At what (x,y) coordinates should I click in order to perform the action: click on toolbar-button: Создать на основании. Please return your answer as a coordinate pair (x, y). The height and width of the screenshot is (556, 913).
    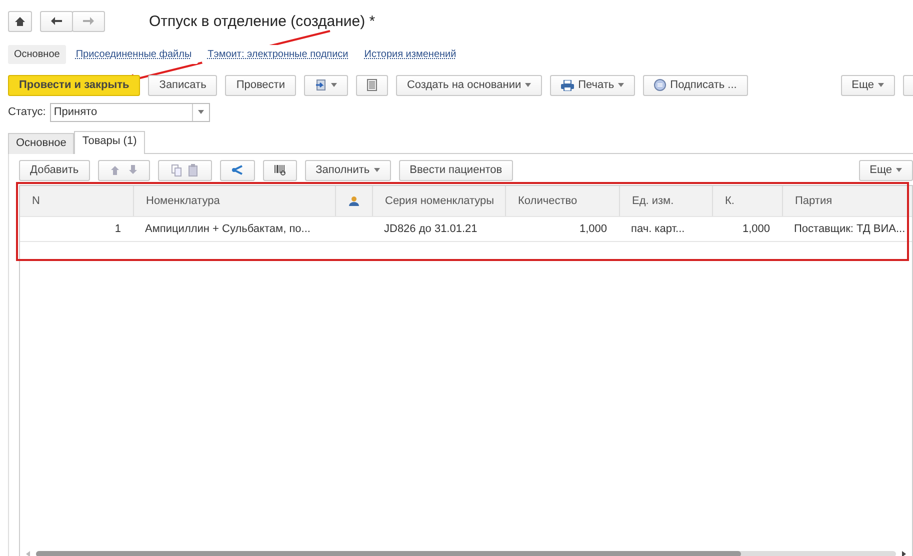
    Looking at the image, I should click on (469, 85).